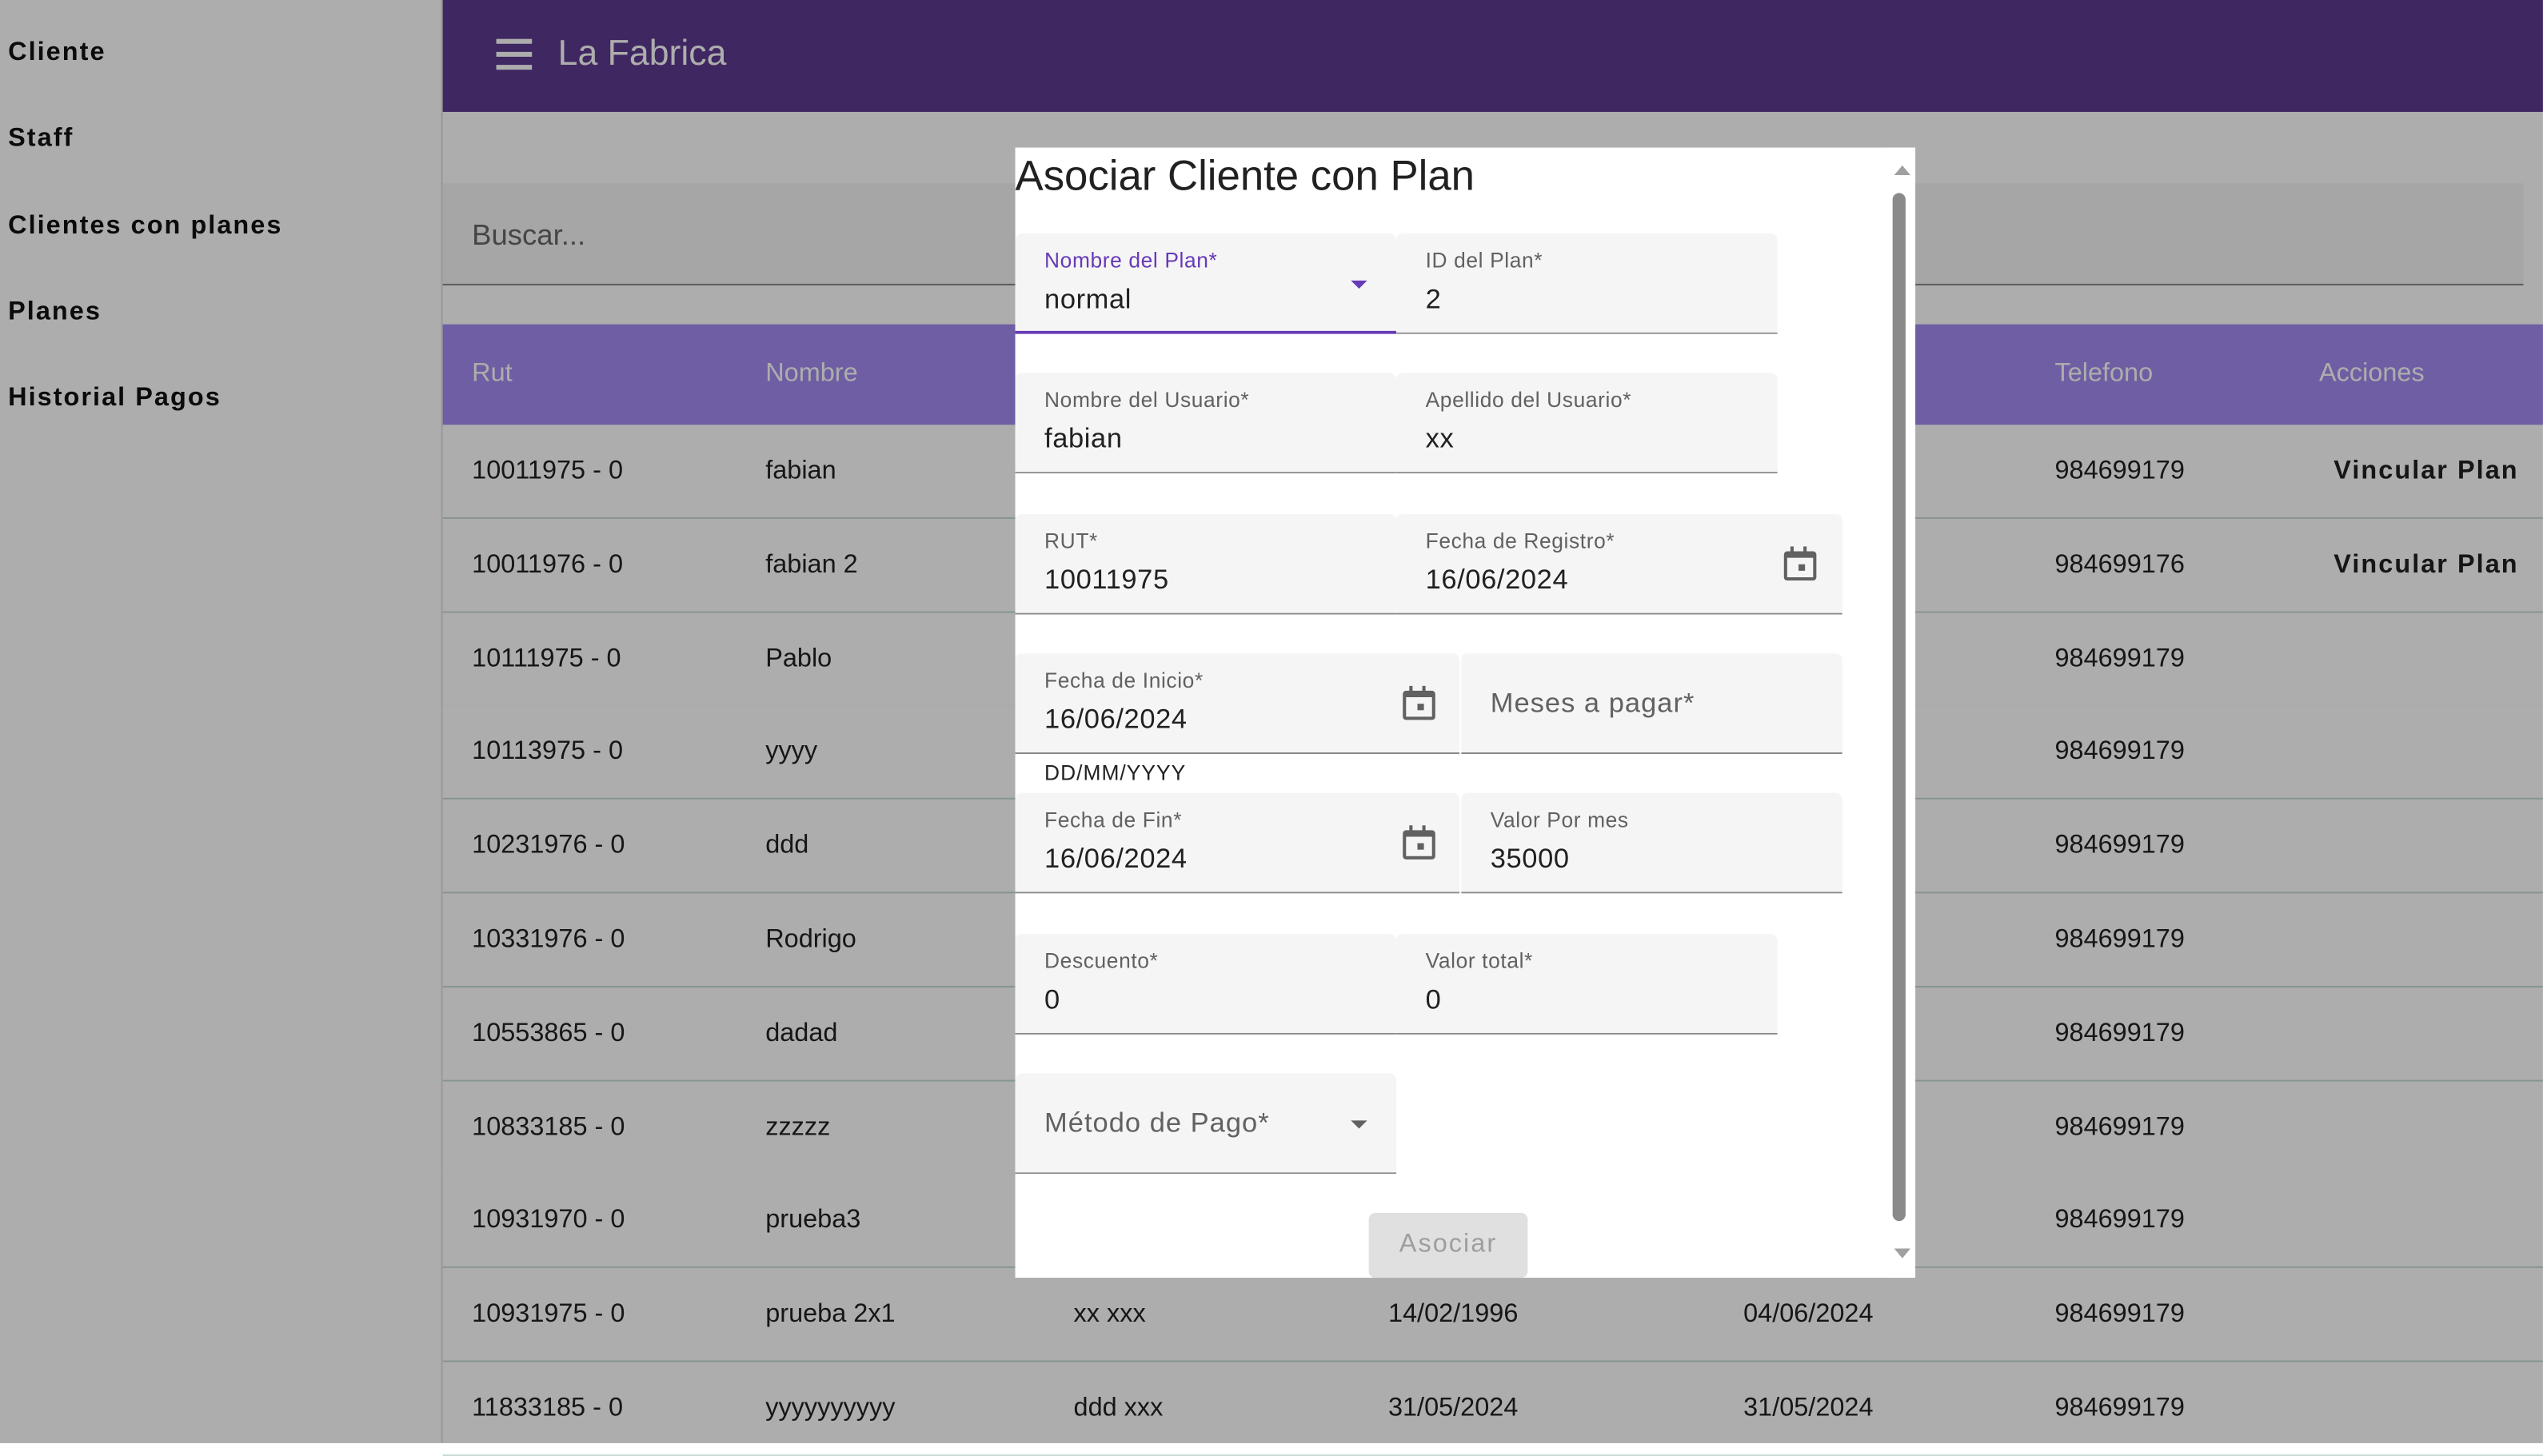 Image resolution: width=2543 pixels, height=1456 pixels. What do you see at coordinates (1448, 1245) in the screenshot?
I see `asociar-button: Asociar` at bounding box center [1448, 1245].